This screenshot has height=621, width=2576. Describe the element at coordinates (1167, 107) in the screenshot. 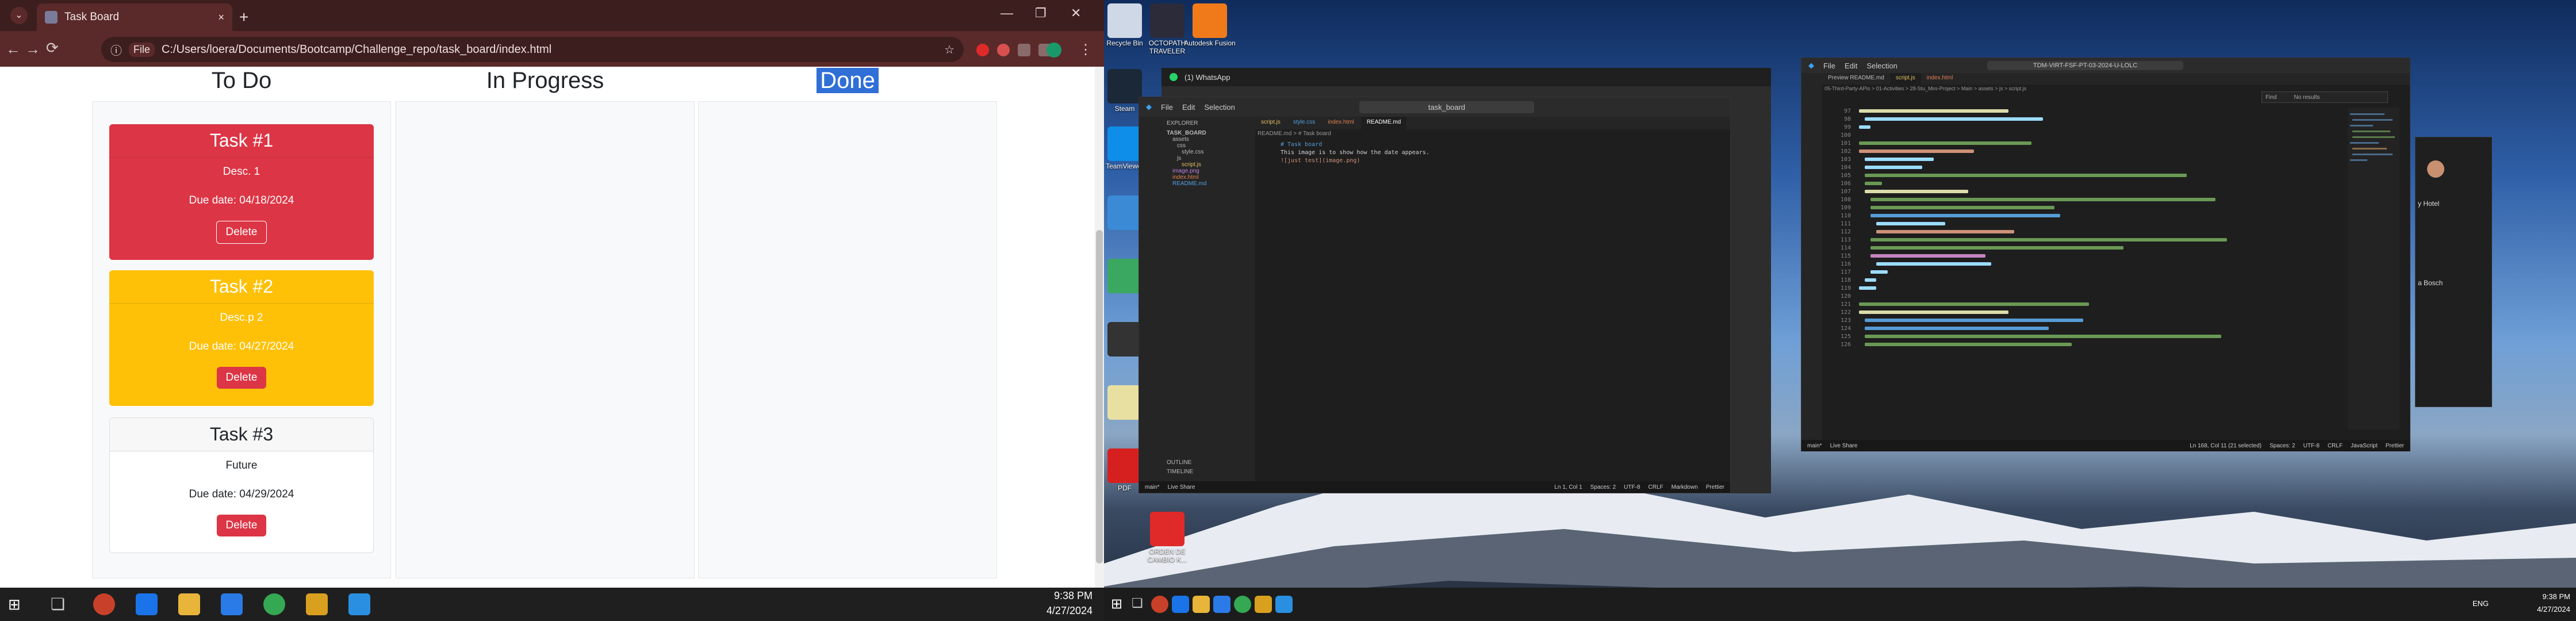

I see `menu-file: File` at that location.